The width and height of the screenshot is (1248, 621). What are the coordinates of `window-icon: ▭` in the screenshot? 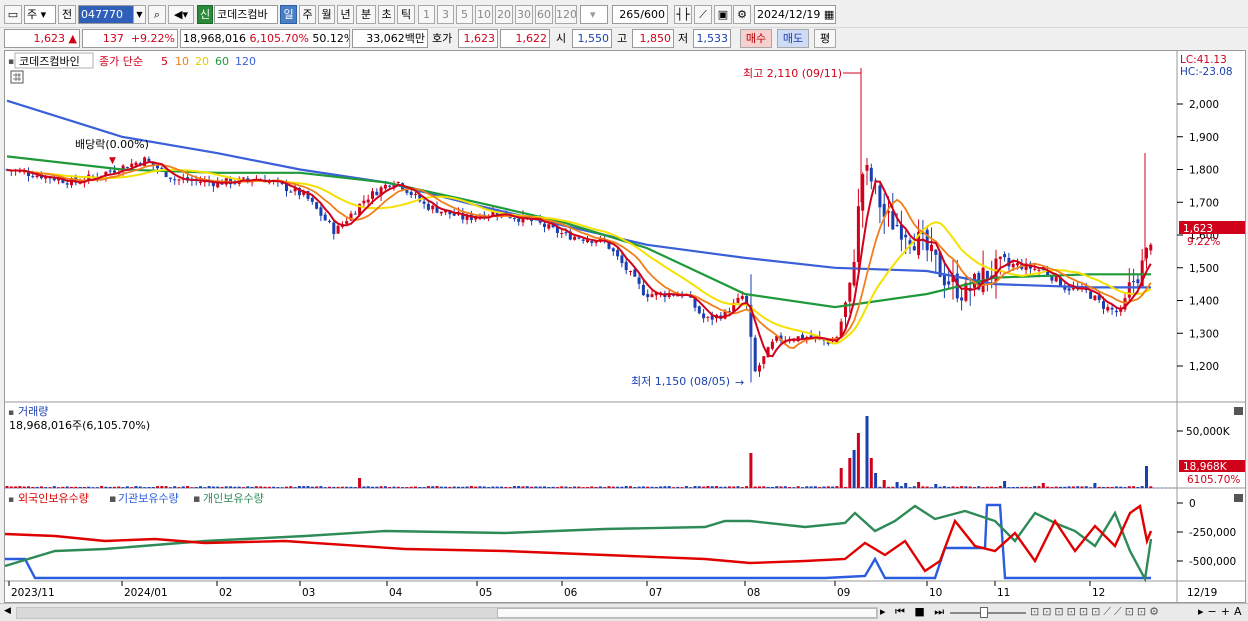 It's located at (13, 14).